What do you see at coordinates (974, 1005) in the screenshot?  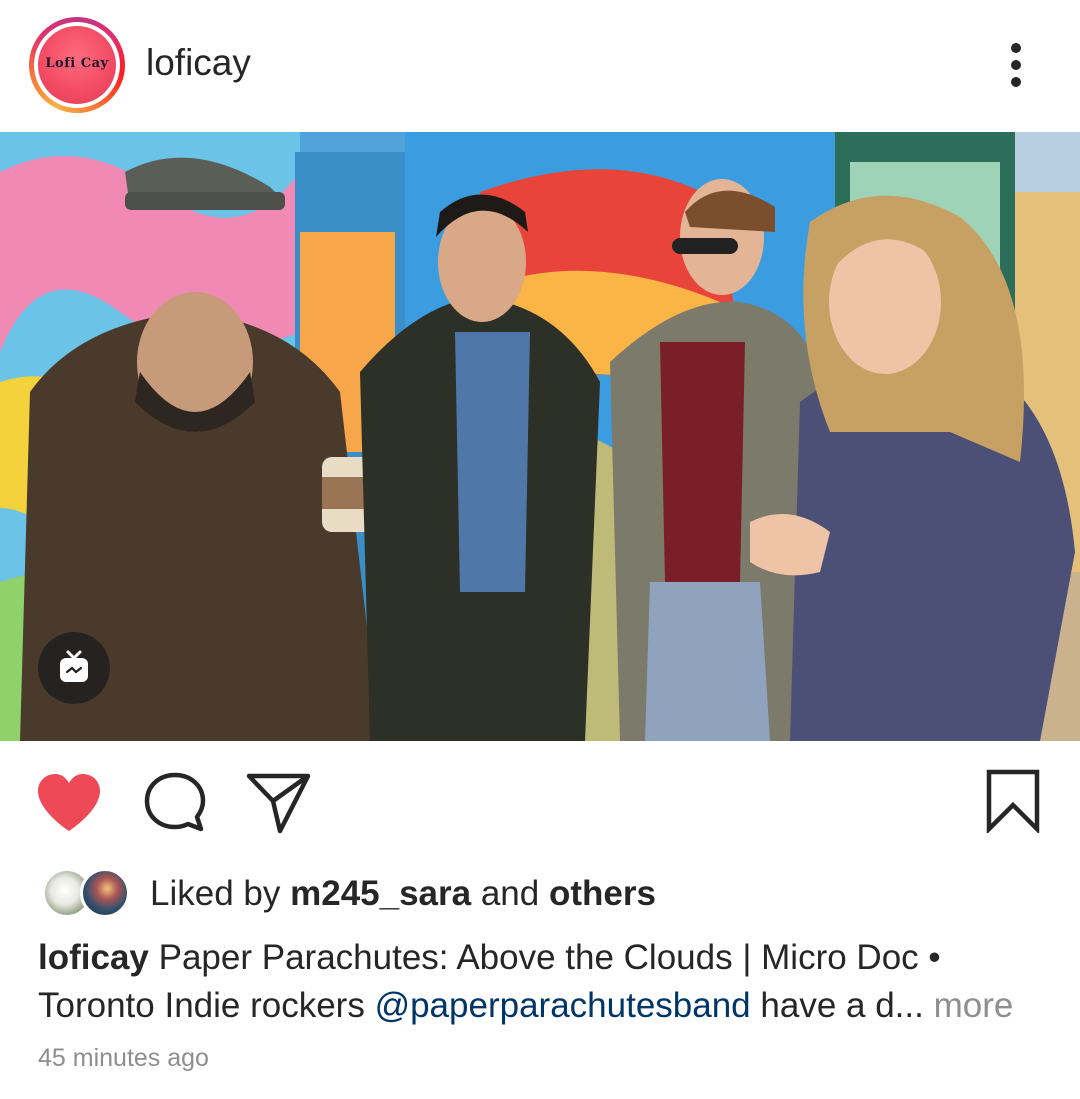 I see `caption-more-link: more` at bounding box center [974, 1005].